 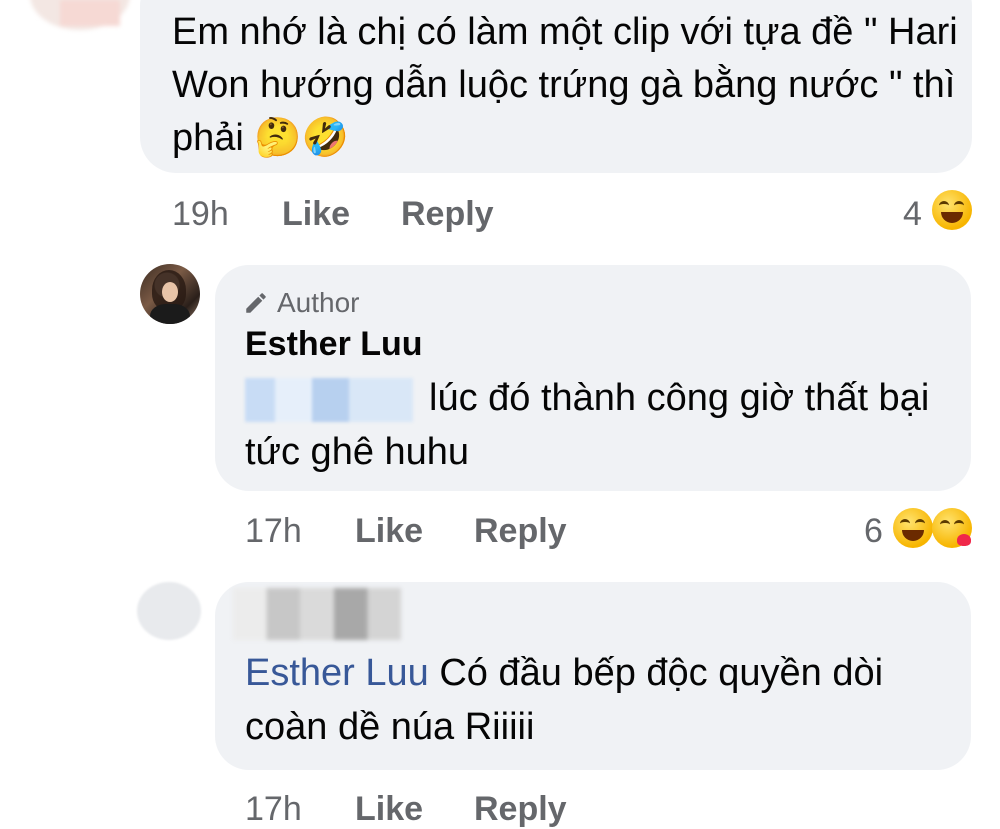 I want to click on reaction-count: 4, so click(x=912, y=214).